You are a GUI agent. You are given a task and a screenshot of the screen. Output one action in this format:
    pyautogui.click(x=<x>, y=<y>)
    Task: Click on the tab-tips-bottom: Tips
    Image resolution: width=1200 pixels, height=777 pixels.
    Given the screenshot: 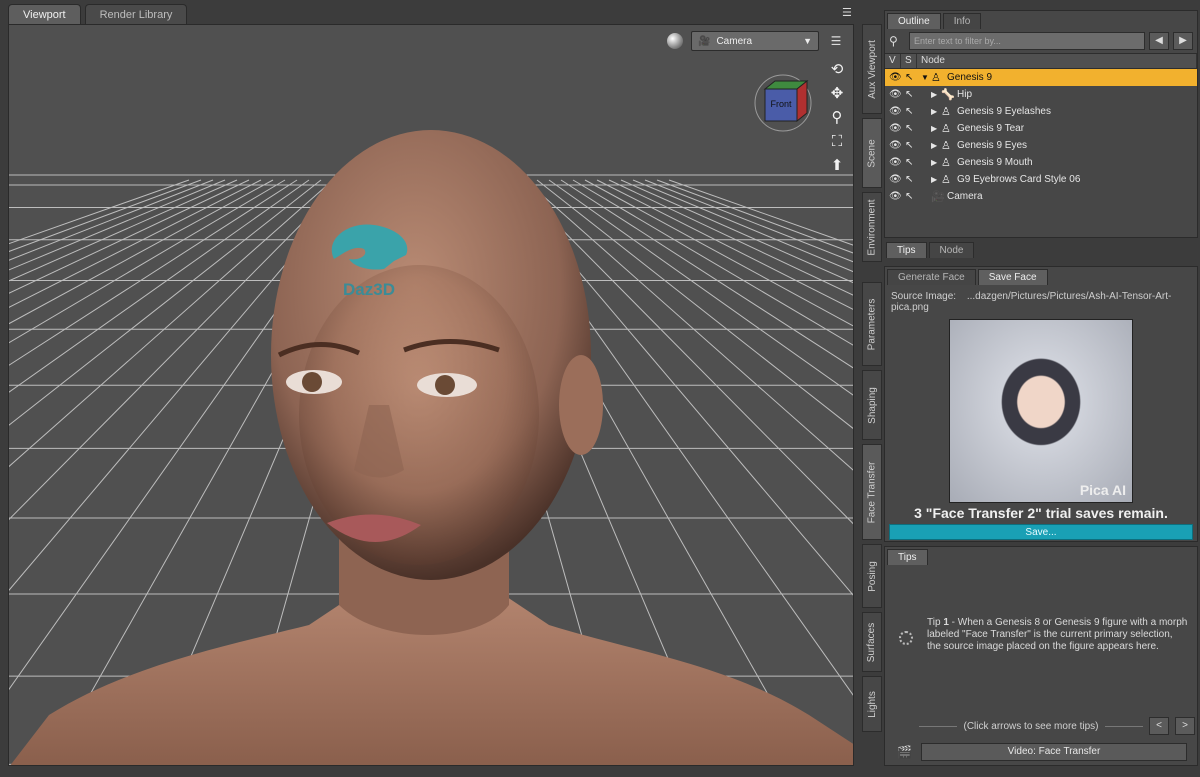 What is the action you would take?
    pyautogui.click(x=907, y=557)
    